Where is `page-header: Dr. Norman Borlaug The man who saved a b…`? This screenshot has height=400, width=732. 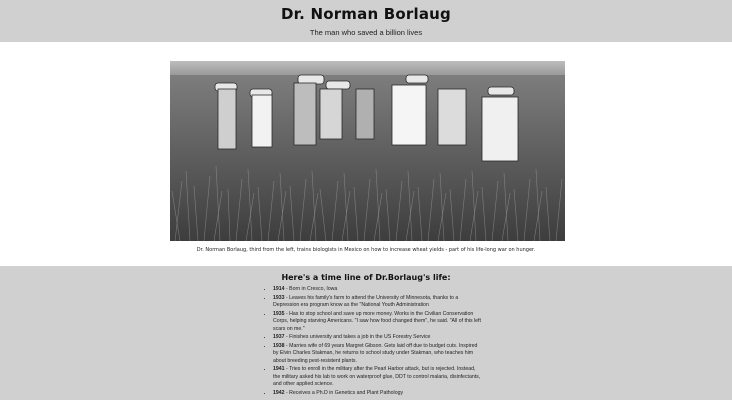
page-header: Dr. Norman Borlaug The man who saved a b… is located at coordinates (366, 21).